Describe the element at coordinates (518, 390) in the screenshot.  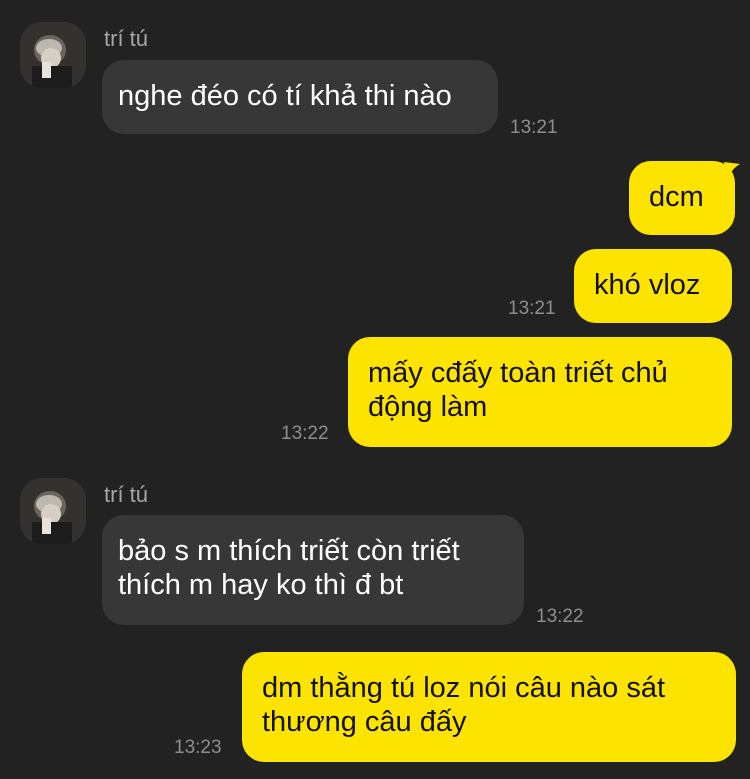
I see `message-text: mấy cđấy toàn triết chủ động làm` at that location.